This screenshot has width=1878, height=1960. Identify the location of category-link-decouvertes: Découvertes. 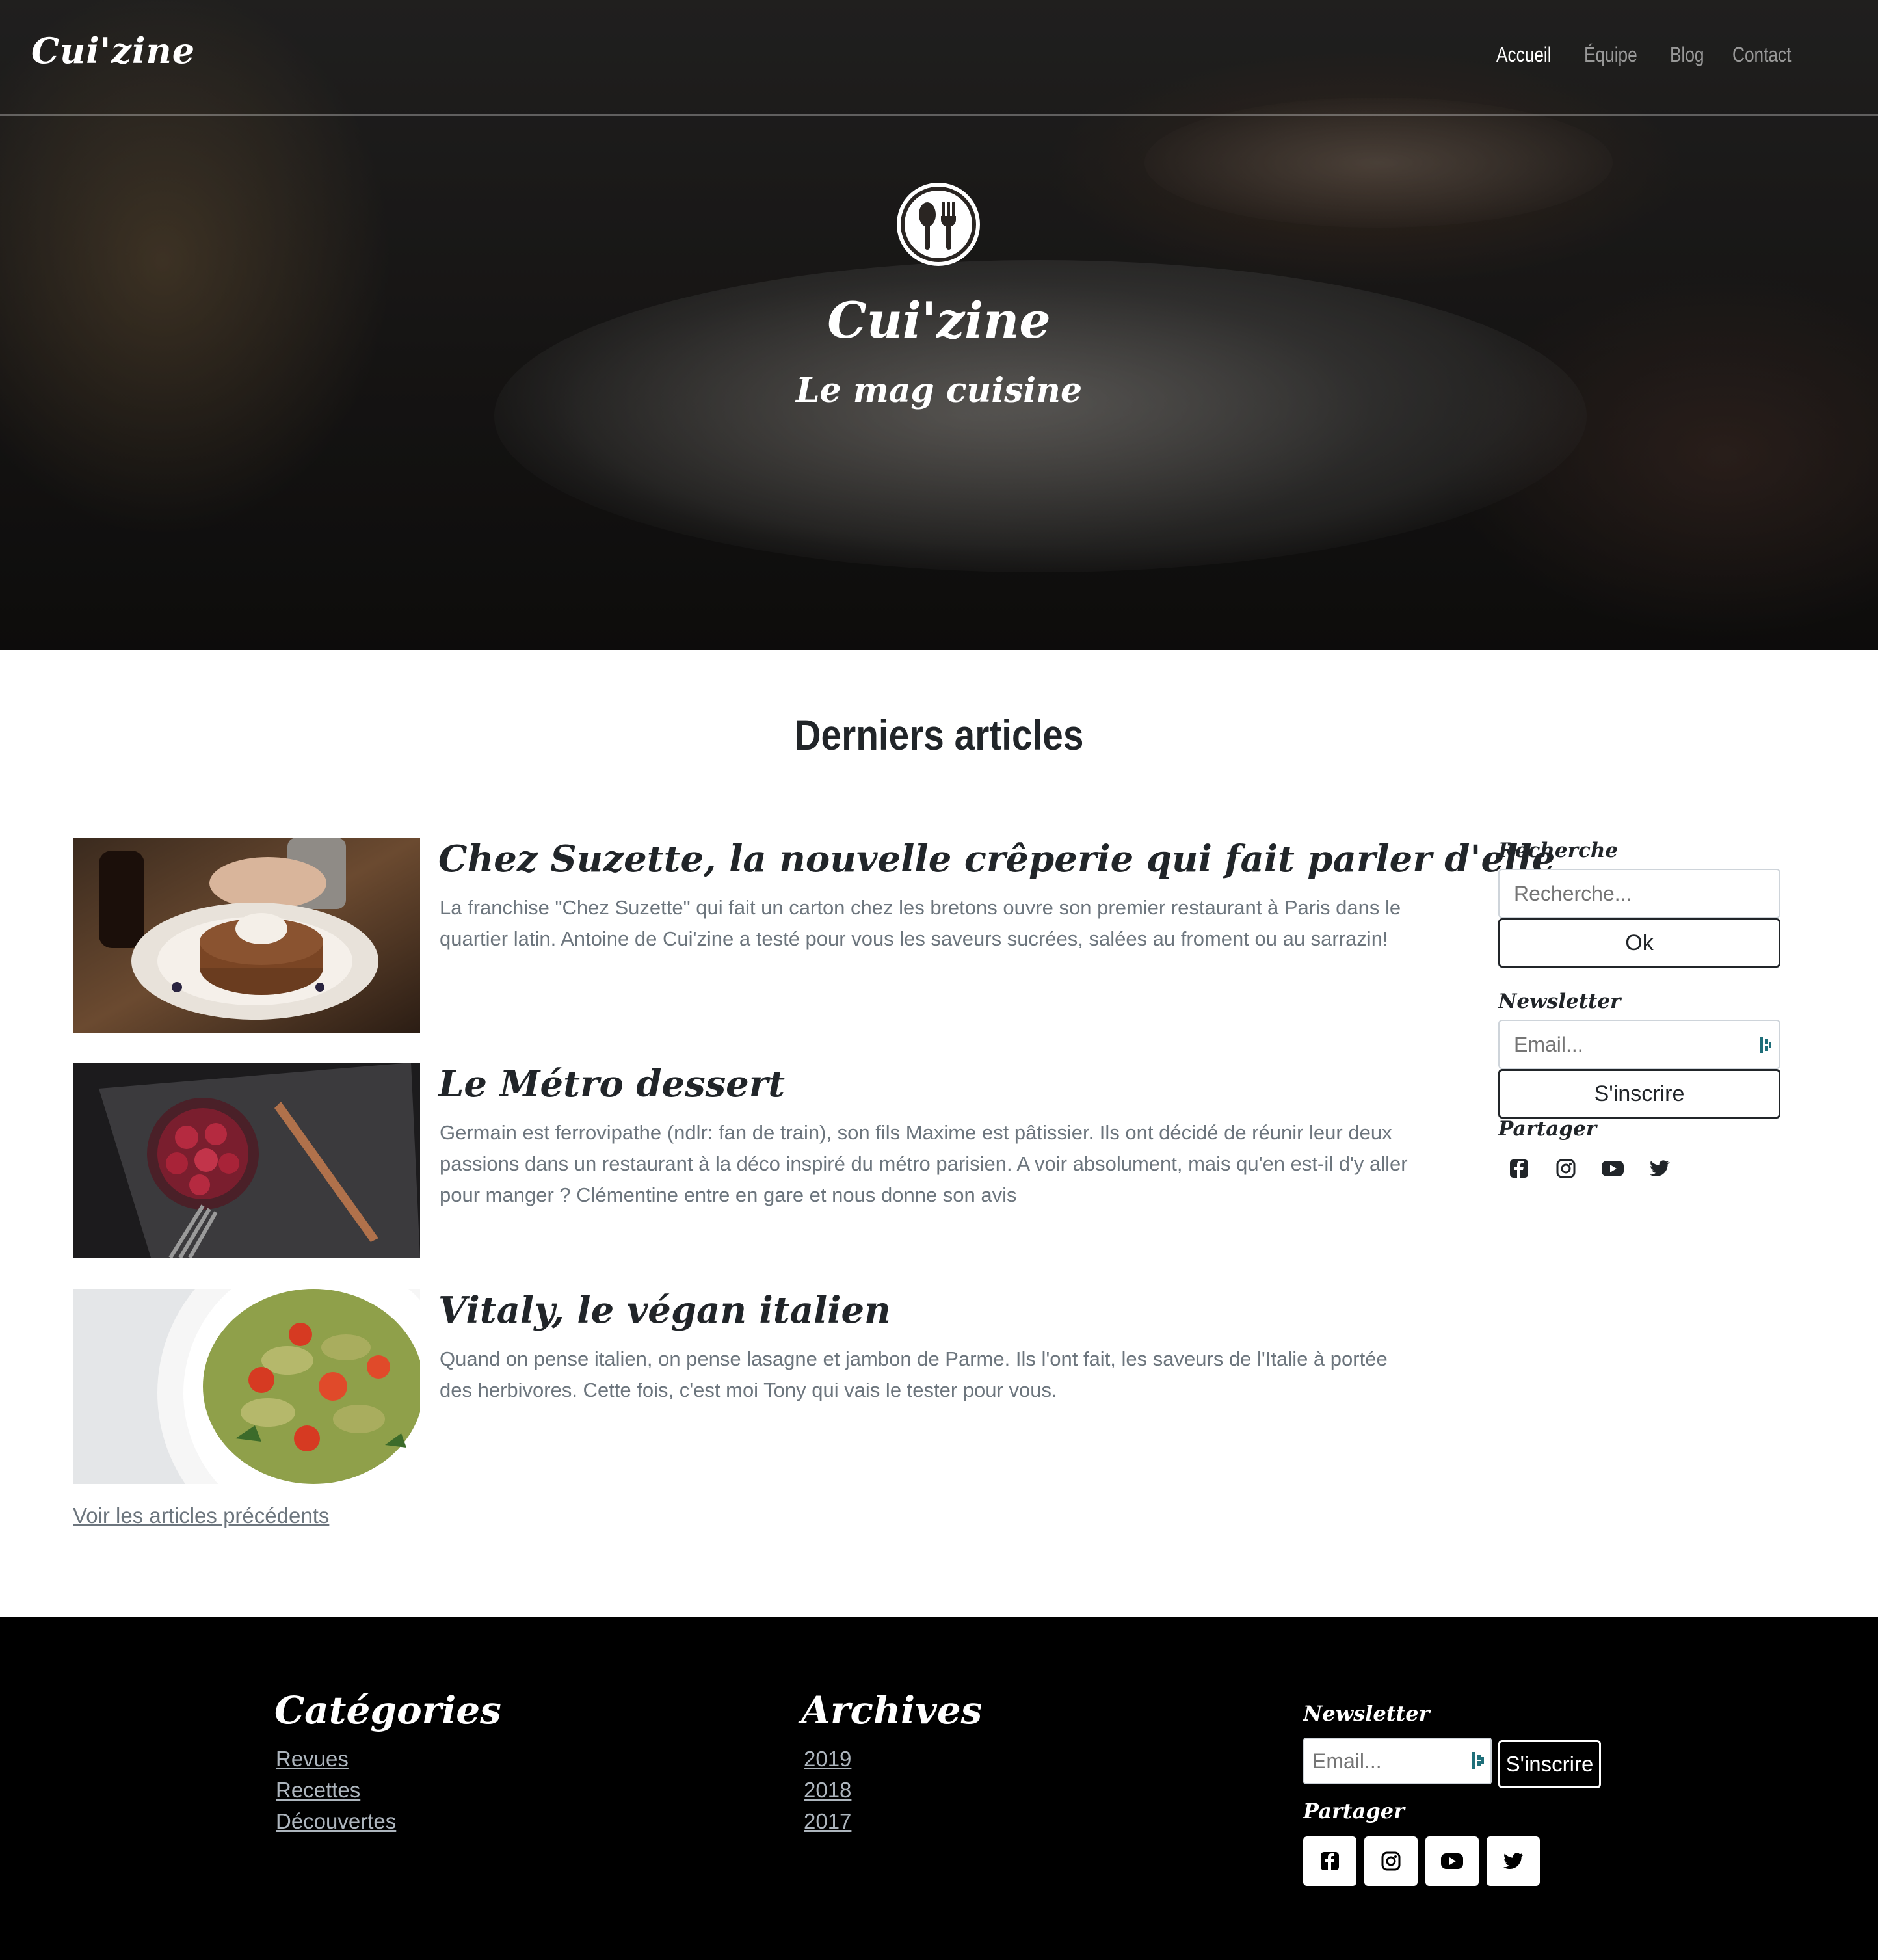
(336, 1821).